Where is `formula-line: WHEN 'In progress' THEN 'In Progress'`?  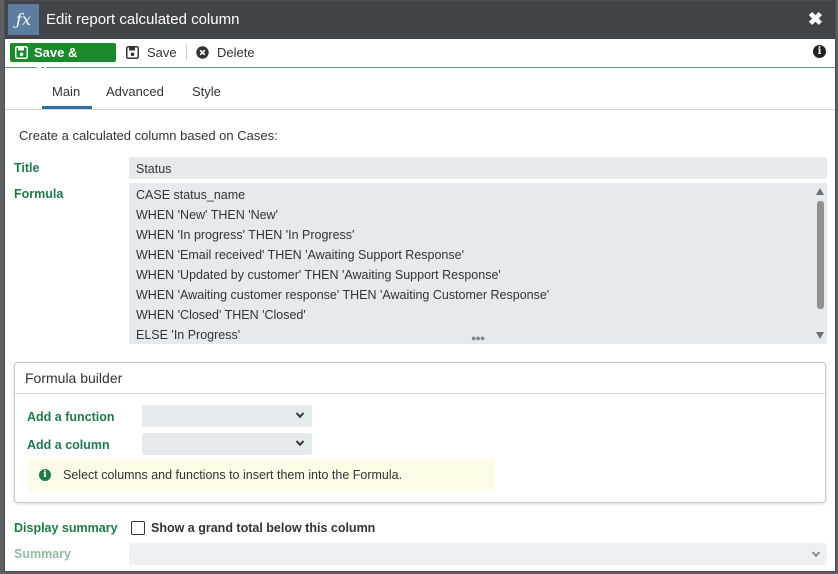 formula-line: WHEN 'In progress' THEN 'In Progress' is located at coordinates (245, 235).